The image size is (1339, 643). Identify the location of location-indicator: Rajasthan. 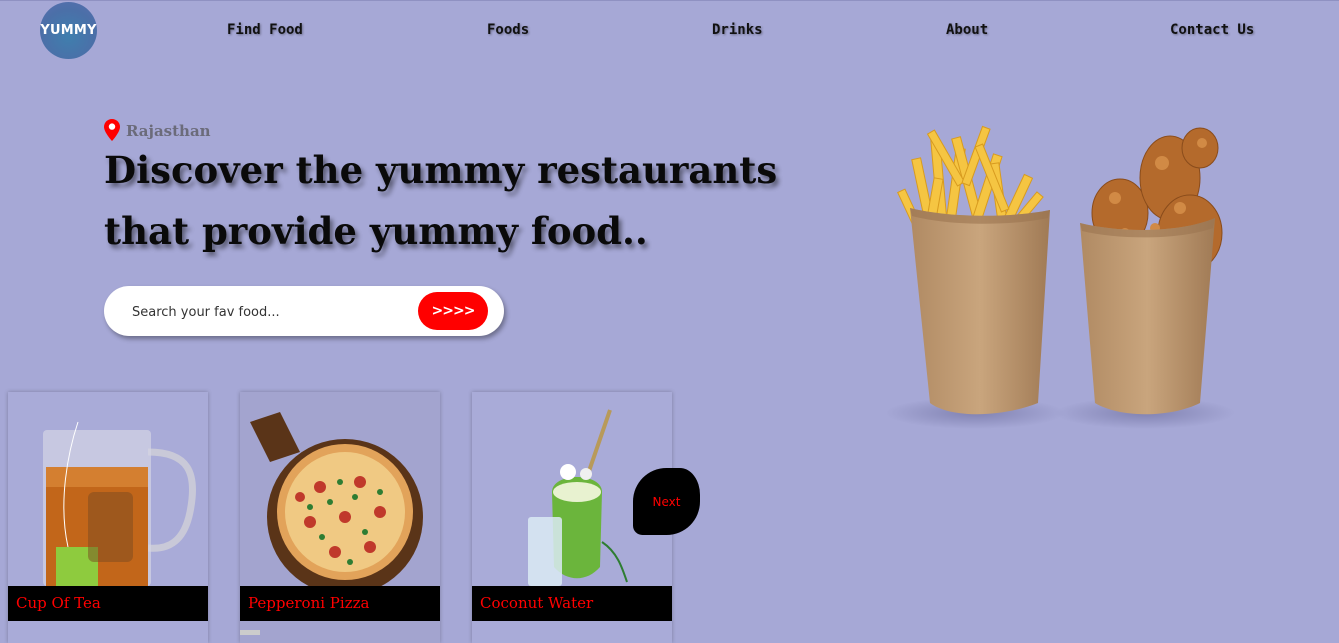
(157, 130).